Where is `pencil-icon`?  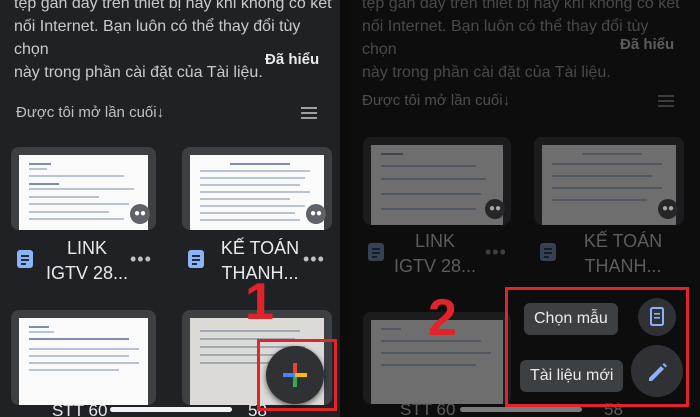 pencil-icon is located at coordinates (658, 372).